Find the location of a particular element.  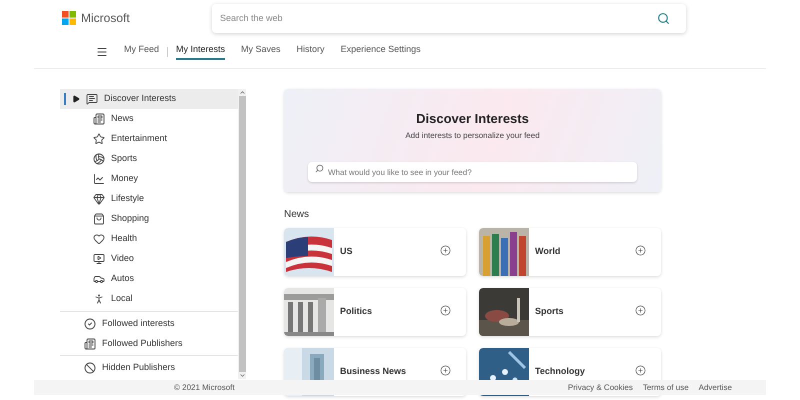

interest-card: Sports is located at coordinates (570, 312).